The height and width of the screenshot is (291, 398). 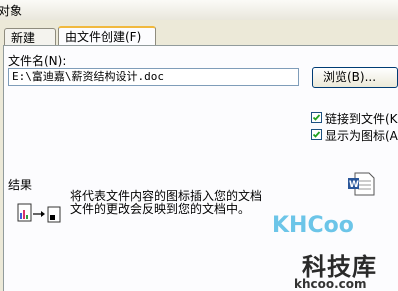 I want to click on watermark-url: khcoo.com, so click(x=330, y=284).